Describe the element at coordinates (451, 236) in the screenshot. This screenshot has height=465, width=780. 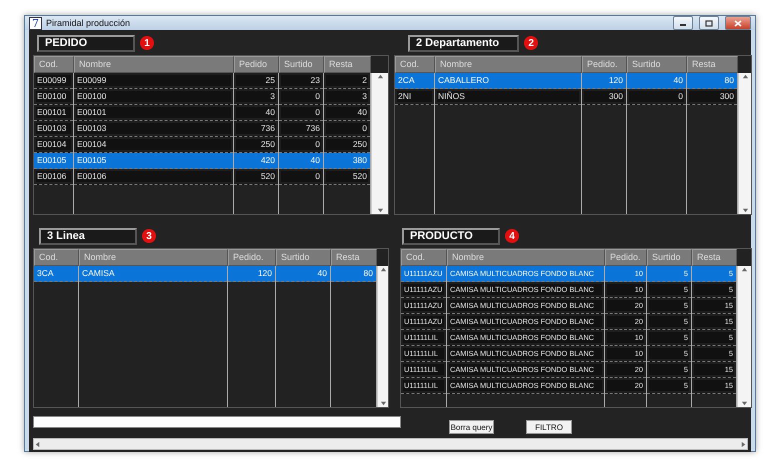
I see `section-title: PRODUCTO` at that location.